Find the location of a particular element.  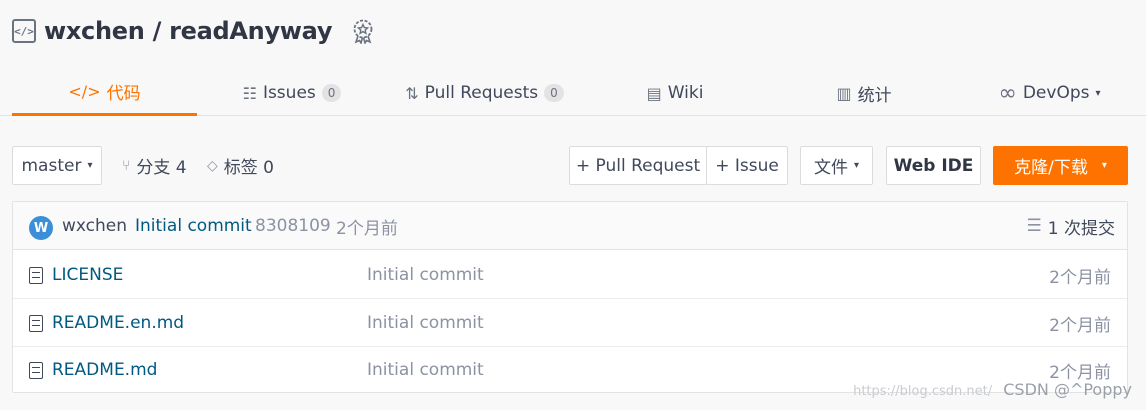

tab-stats: ▥ 统计 is located at coordinates (864, 93).